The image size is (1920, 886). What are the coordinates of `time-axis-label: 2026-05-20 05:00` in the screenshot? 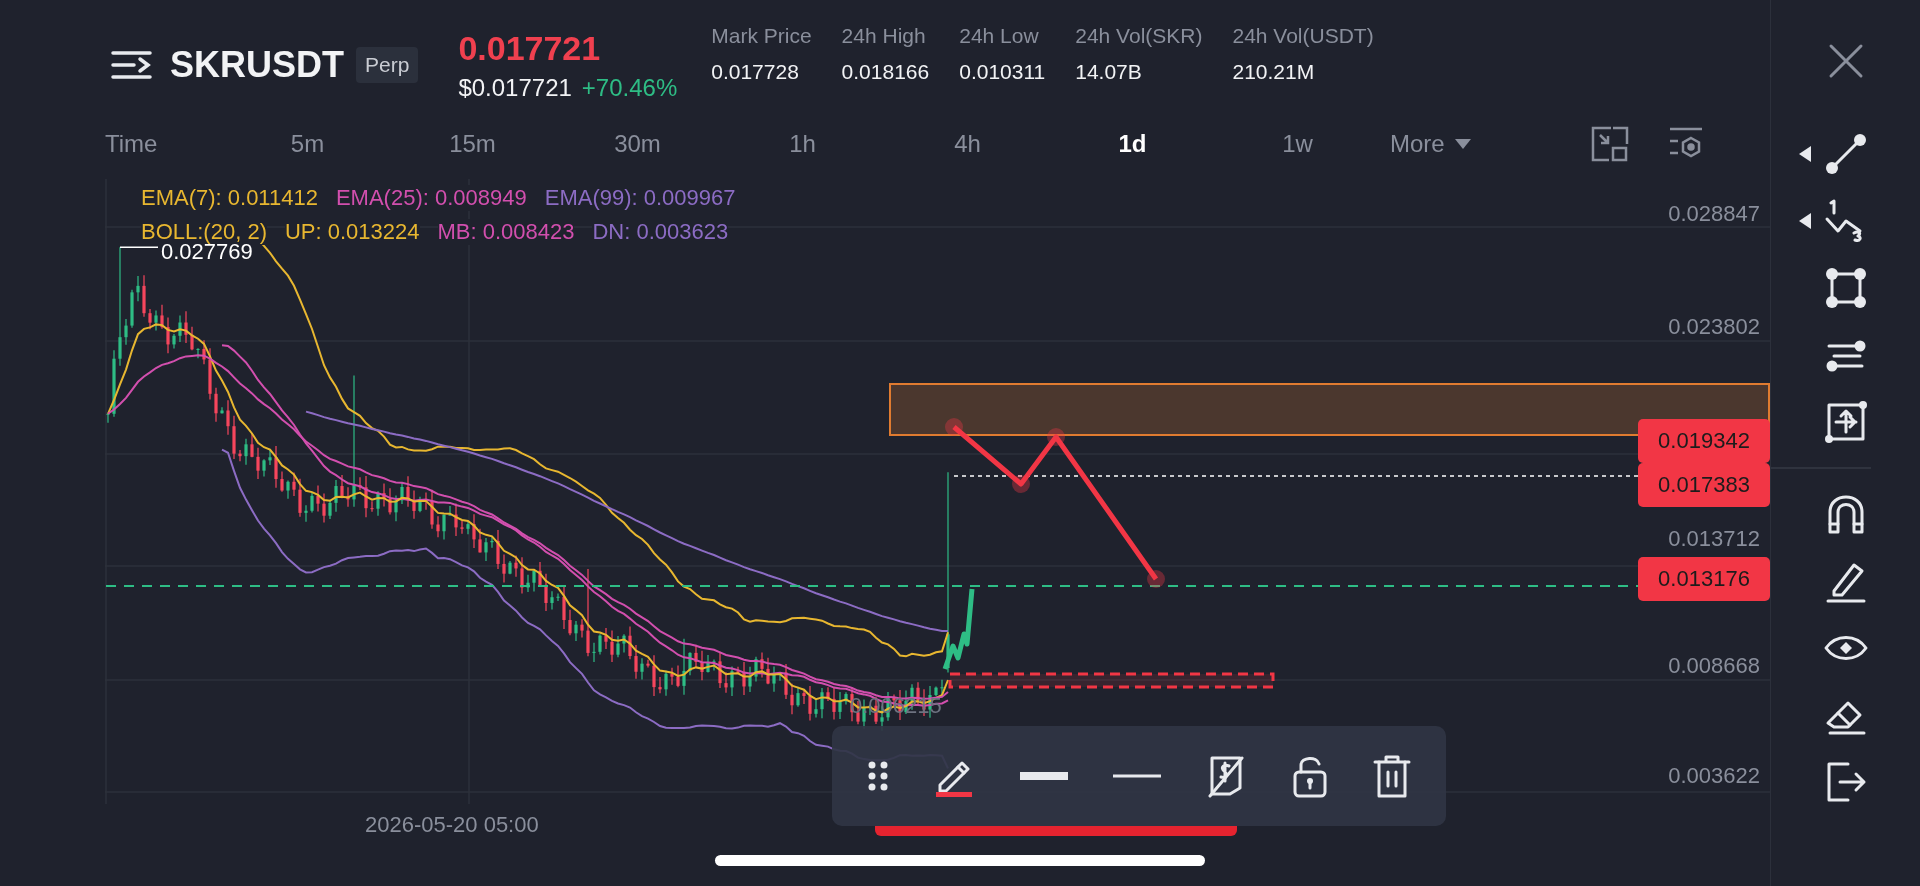 It's located at (452, 825).